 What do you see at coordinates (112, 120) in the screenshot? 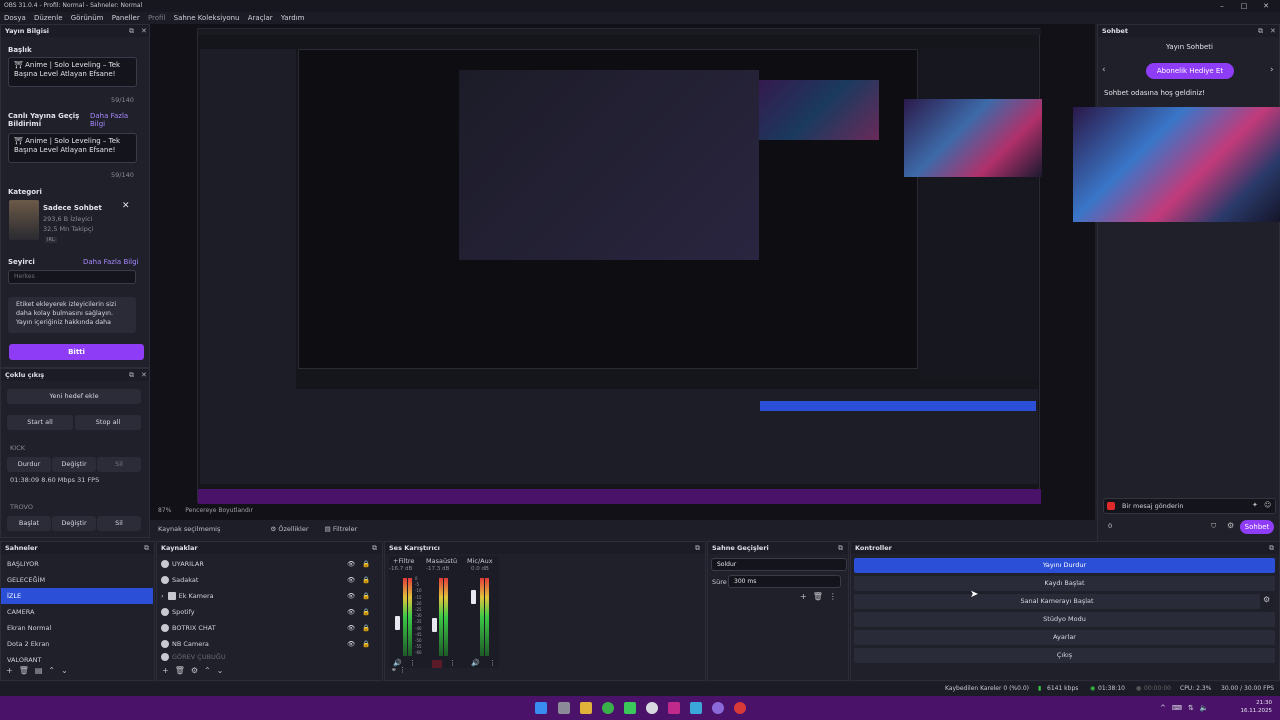
I see `live-more-link: Daha Fazla Bilgi` at bounding box center [112, 120].